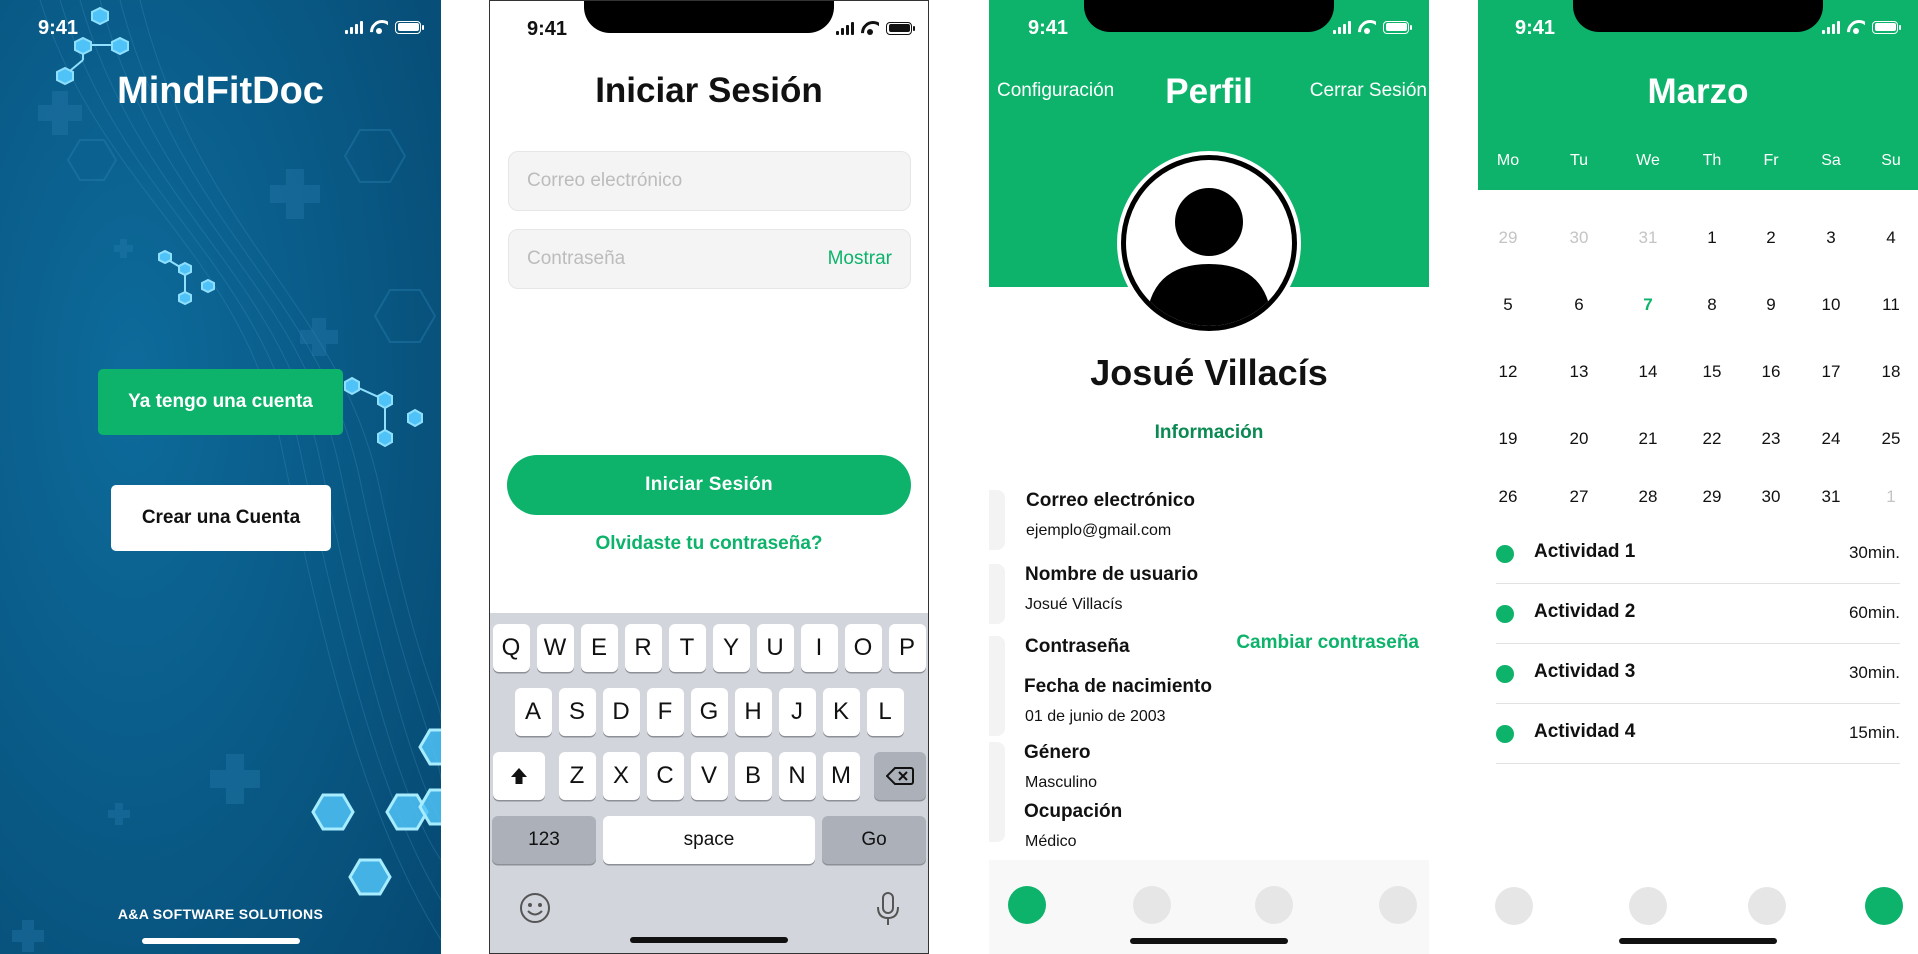 The height and width of the screenshot is (954, 1918). I want to click on calendar-day: 26, so click(1508, 497).